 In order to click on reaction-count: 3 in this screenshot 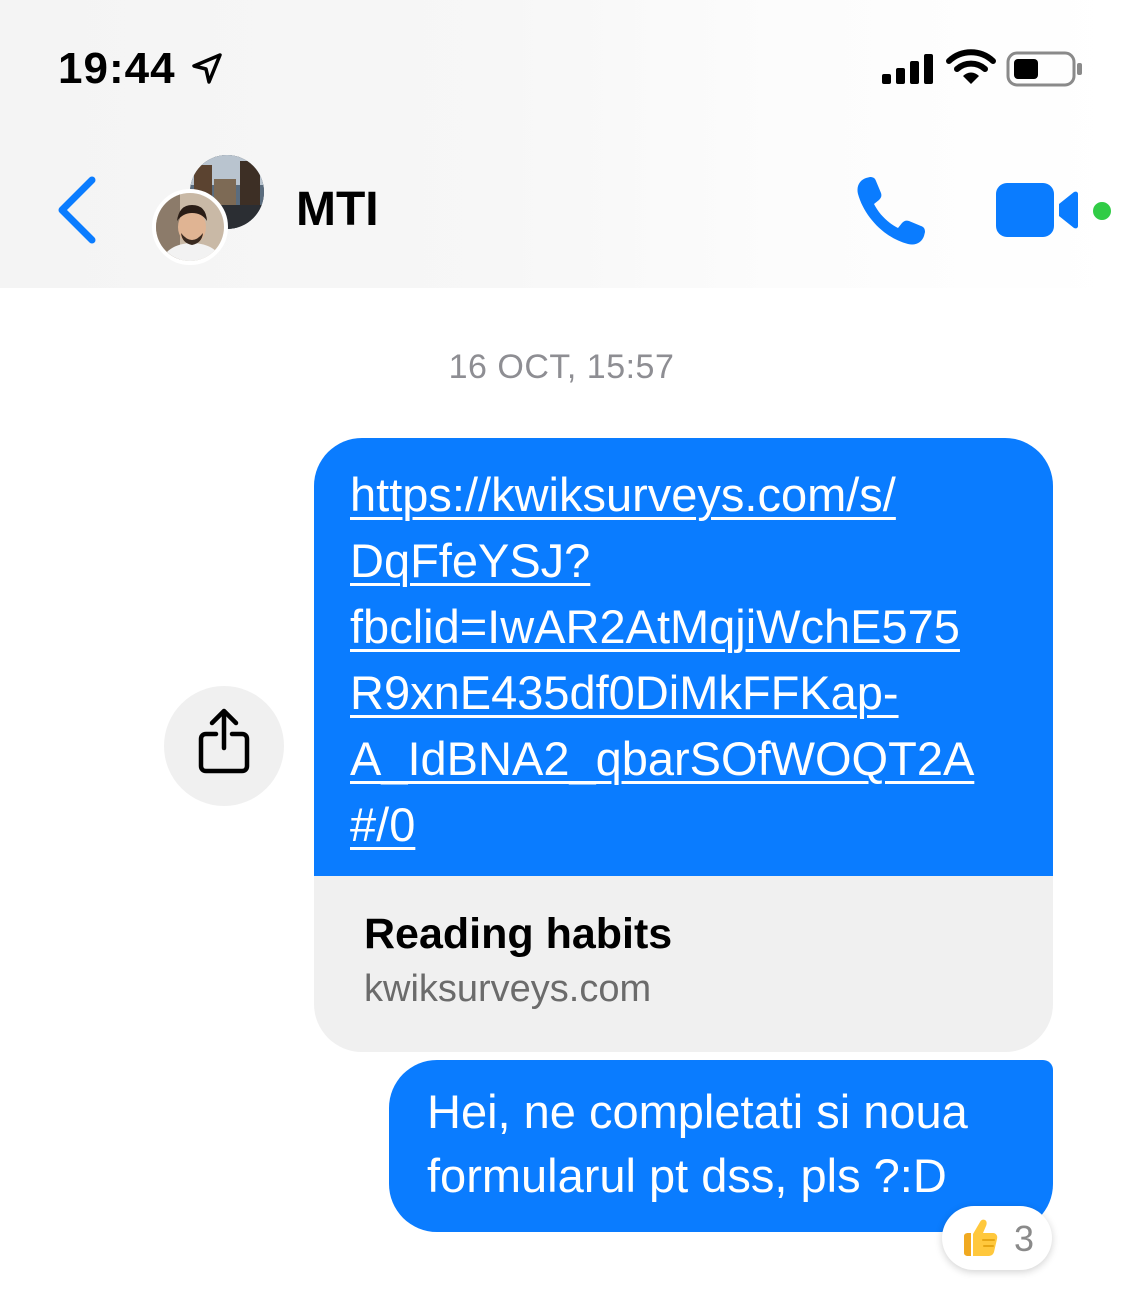, I will do `click(1024, 1238)`.